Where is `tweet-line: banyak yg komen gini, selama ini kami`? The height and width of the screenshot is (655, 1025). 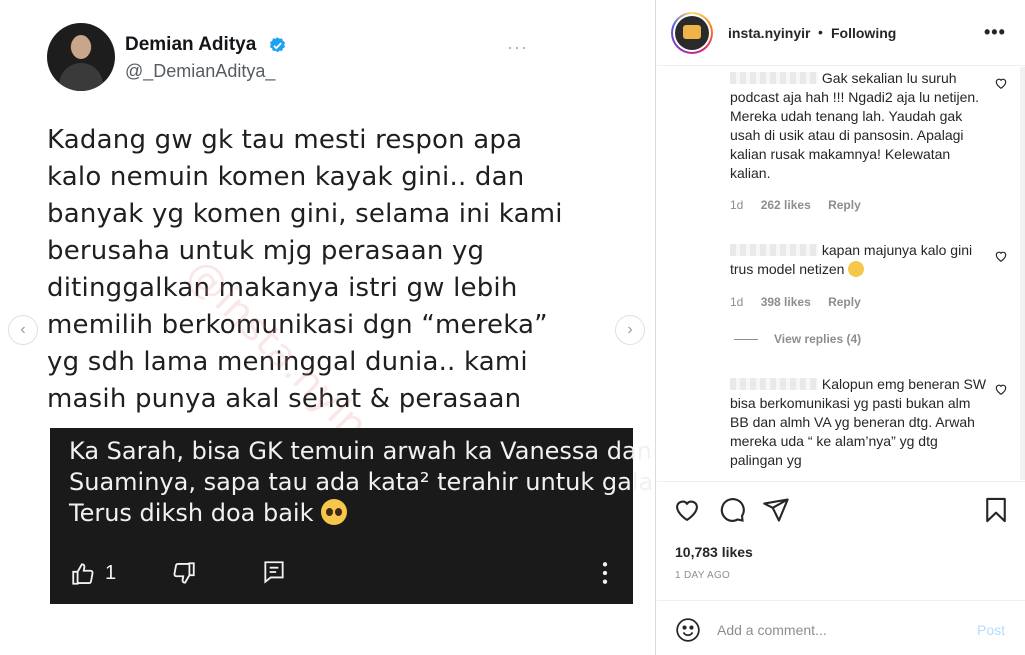
tweet-line: banyak yg komen gini, selama ini kami is located at coordinates (305, 214).